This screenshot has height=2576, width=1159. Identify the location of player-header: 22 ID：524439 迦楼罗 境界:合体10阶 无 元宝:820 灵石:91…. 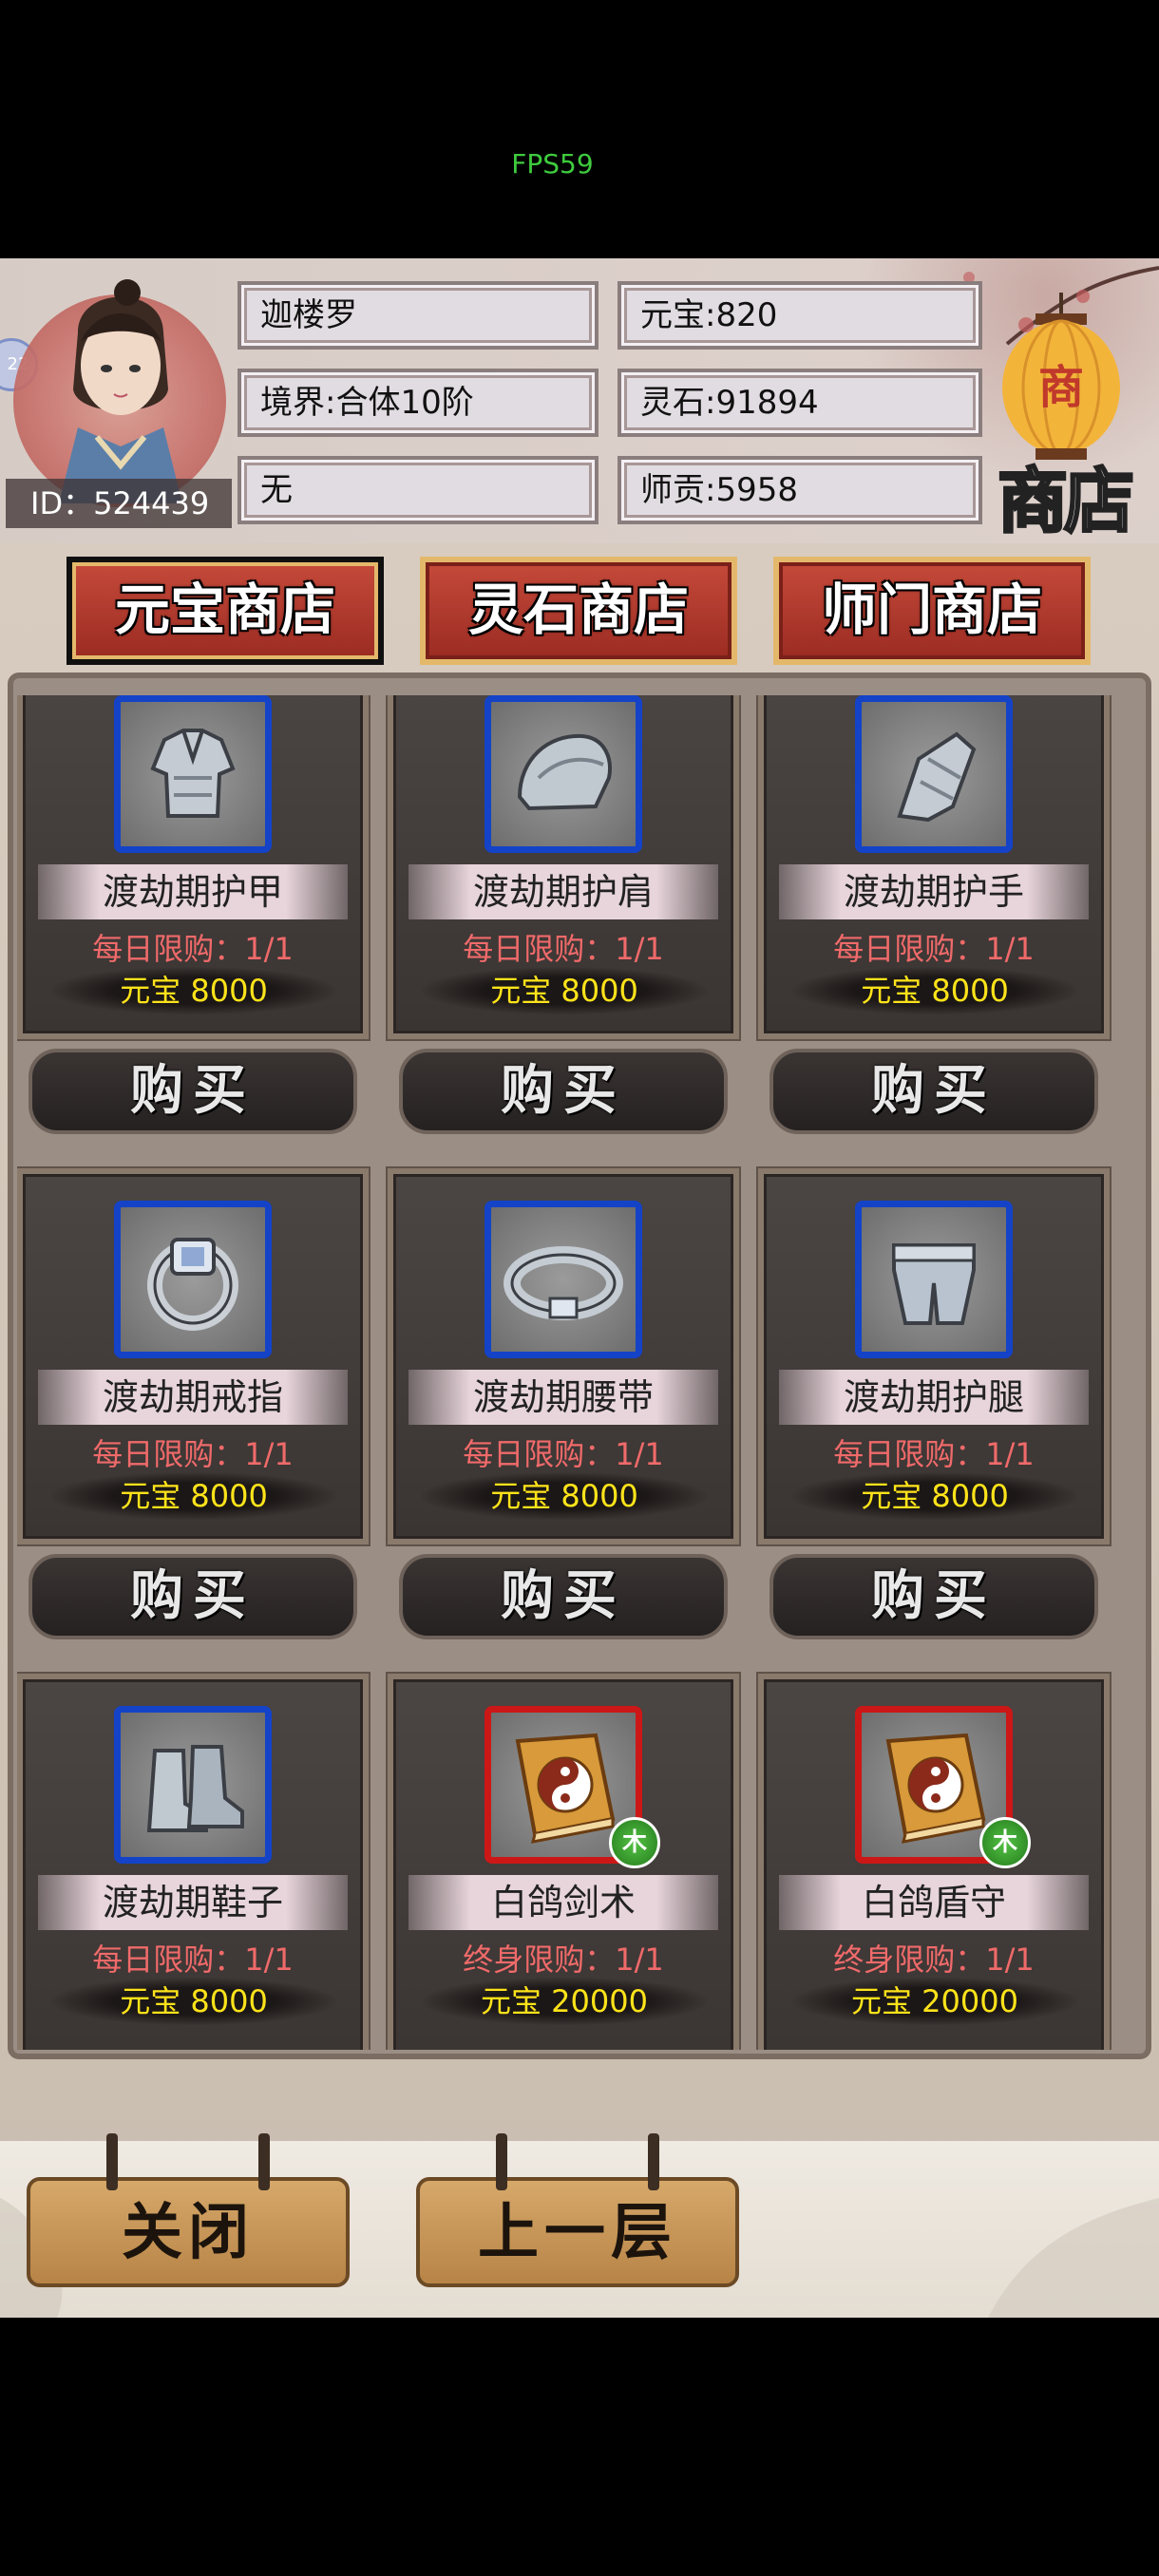
(579, 401).